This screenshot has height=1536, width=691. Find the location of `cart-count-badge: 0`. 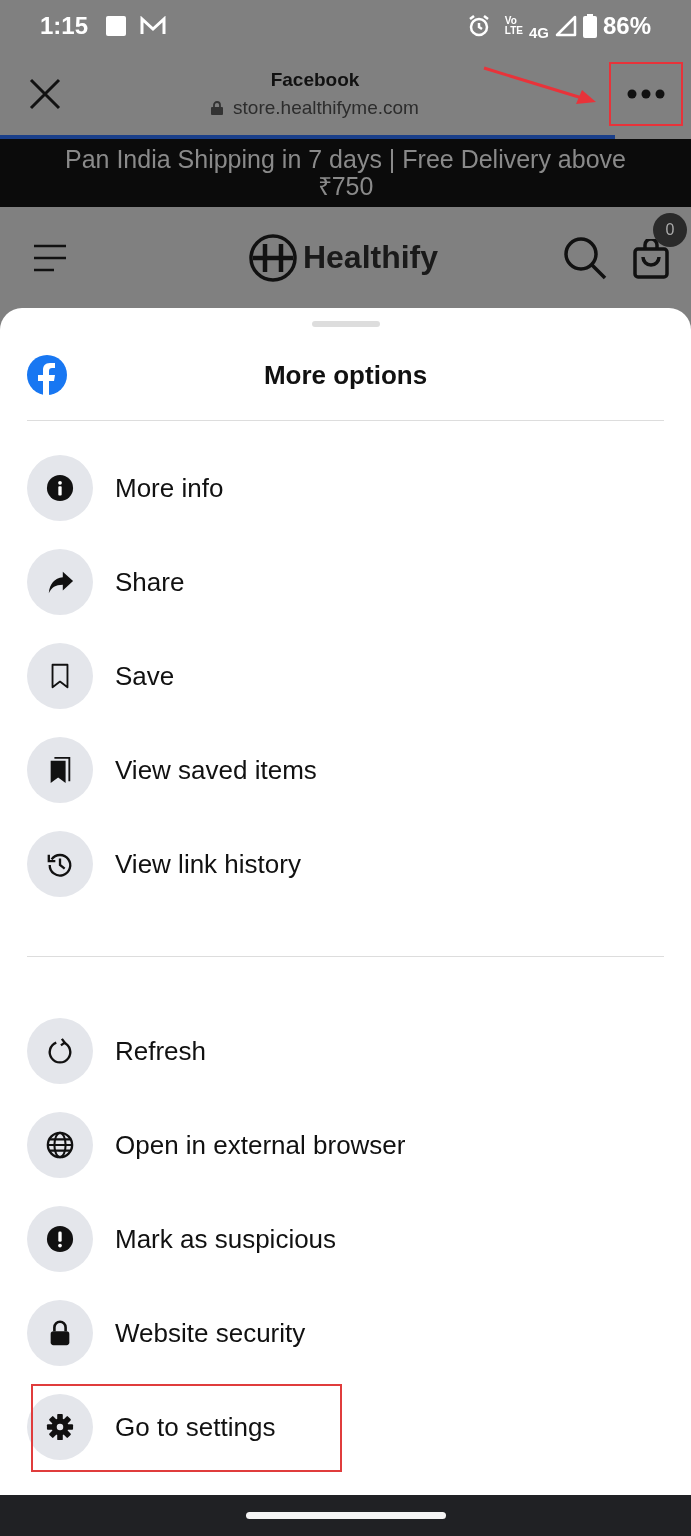

cart-count-badge: 0 is located at coordinates (670, 229).